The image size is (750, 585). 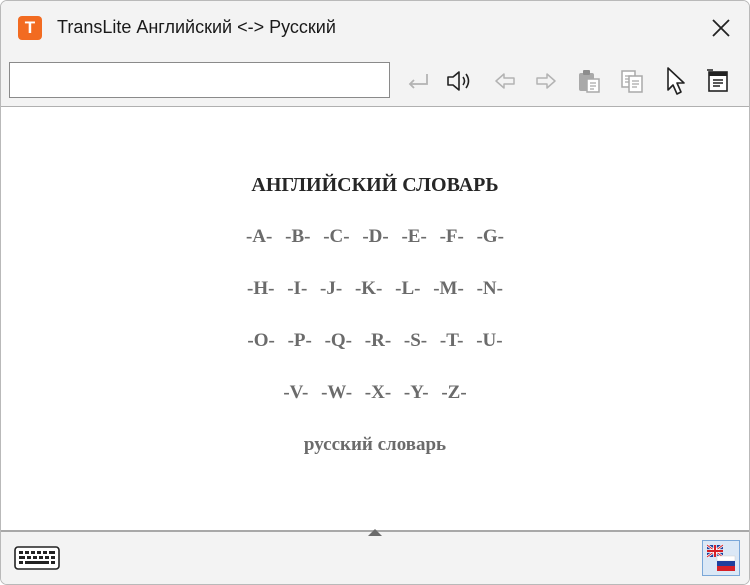 What do you see at coordinates (297, 288) in the screenshot?
I see `letter-link-i: -I-` at bounding box center [297, 288].